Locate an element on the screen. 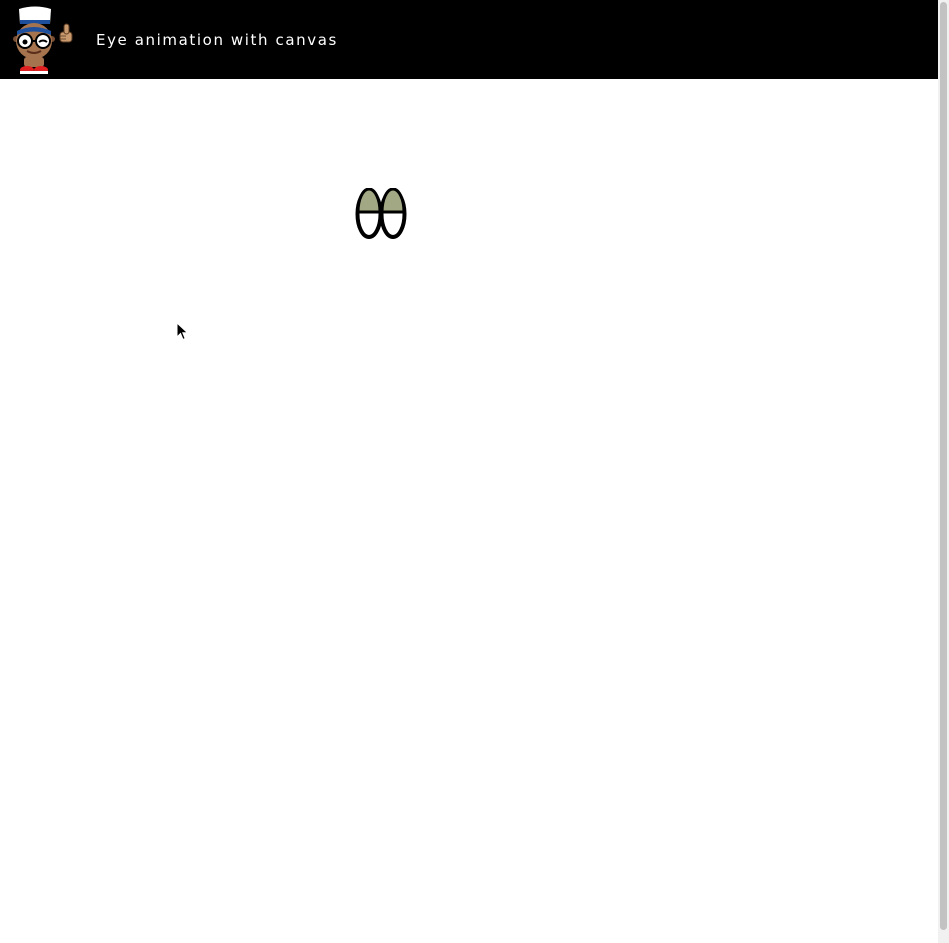  eyes-icon is located at coordinates (381, 213).